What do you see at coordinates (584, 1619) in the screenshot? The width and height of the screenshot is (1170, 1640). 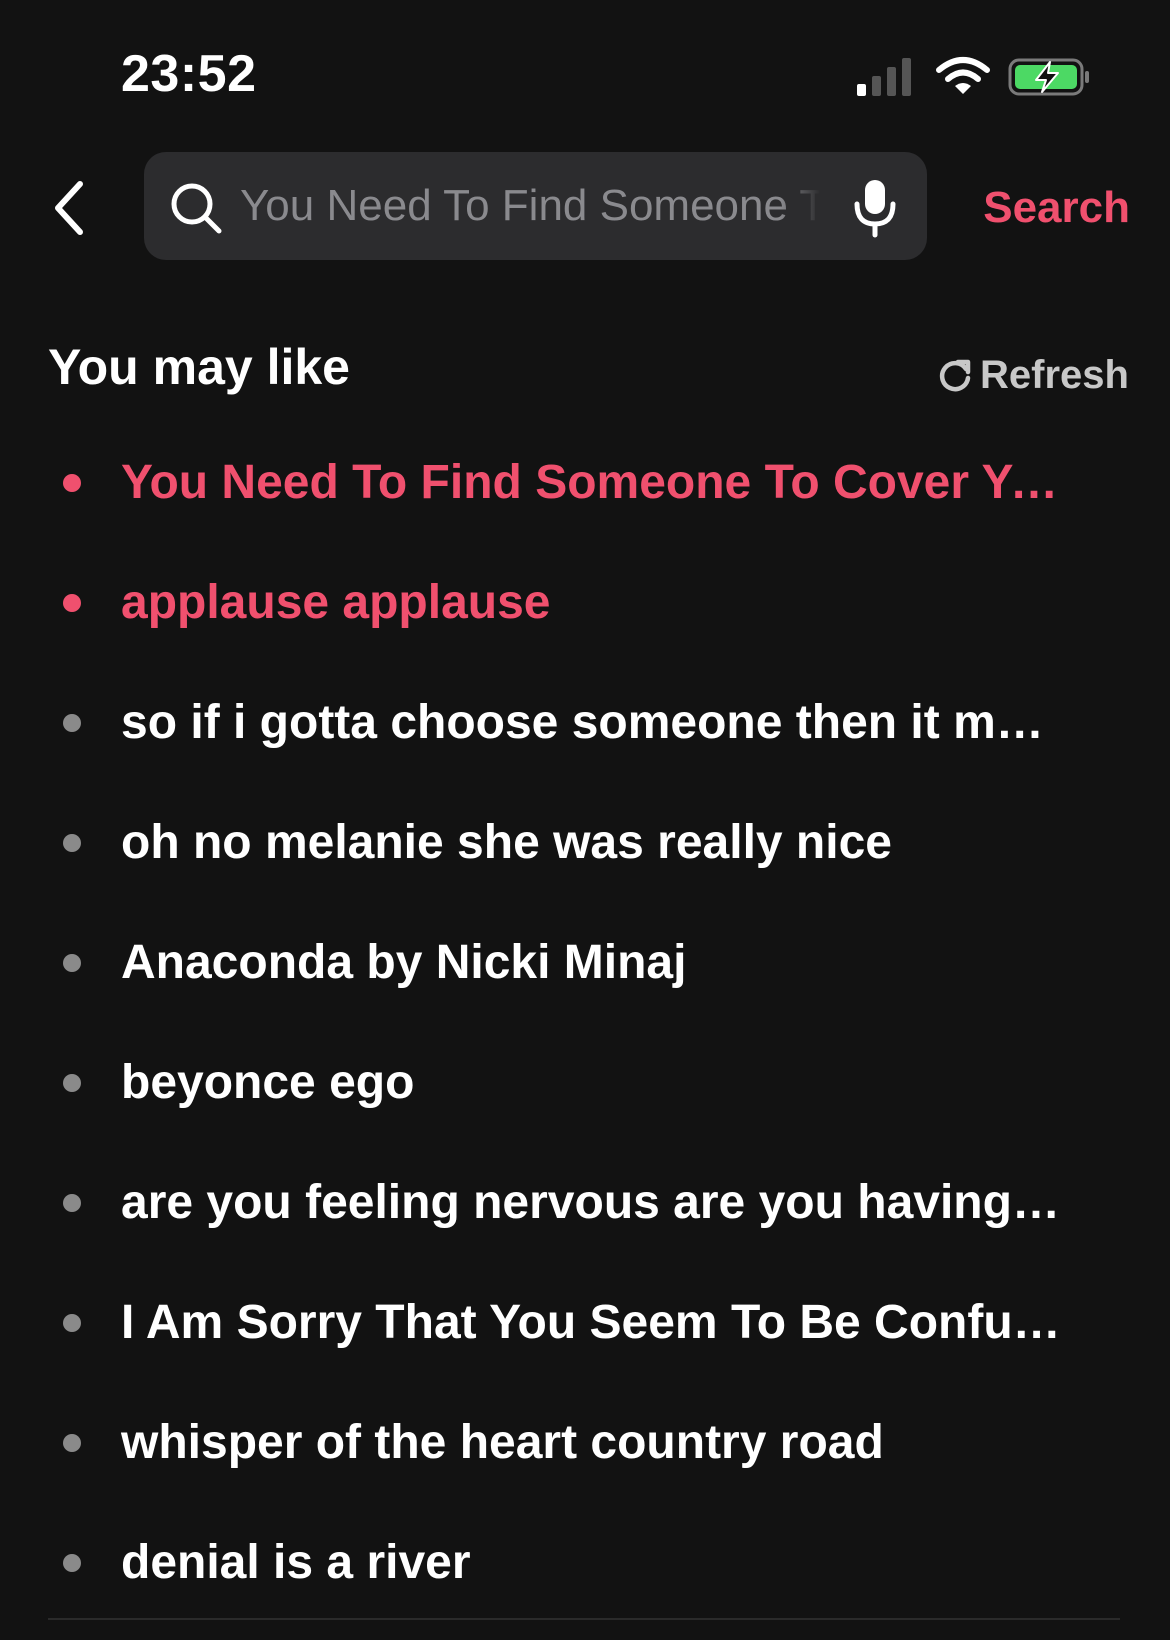 I see `bottom-divider` at bounding box center [584, 1619].